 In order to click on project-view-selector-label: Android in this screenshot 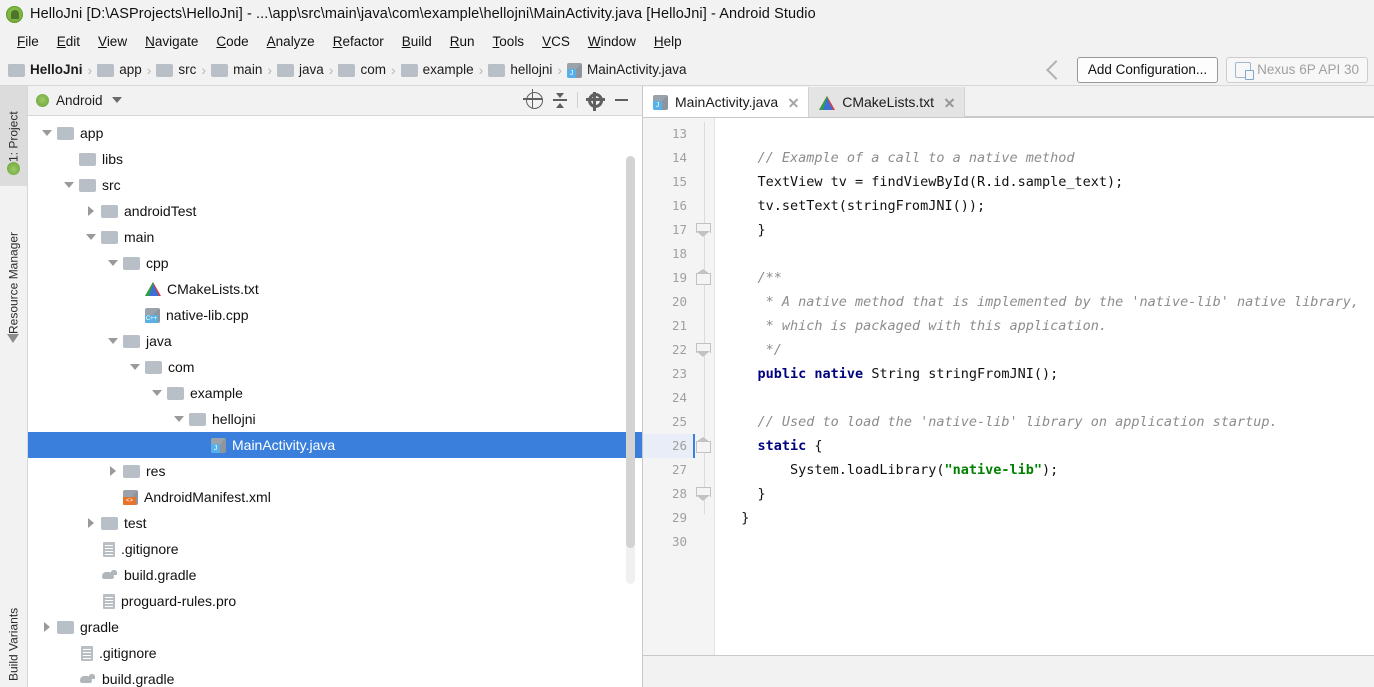, I will do `click(79, 100)`.